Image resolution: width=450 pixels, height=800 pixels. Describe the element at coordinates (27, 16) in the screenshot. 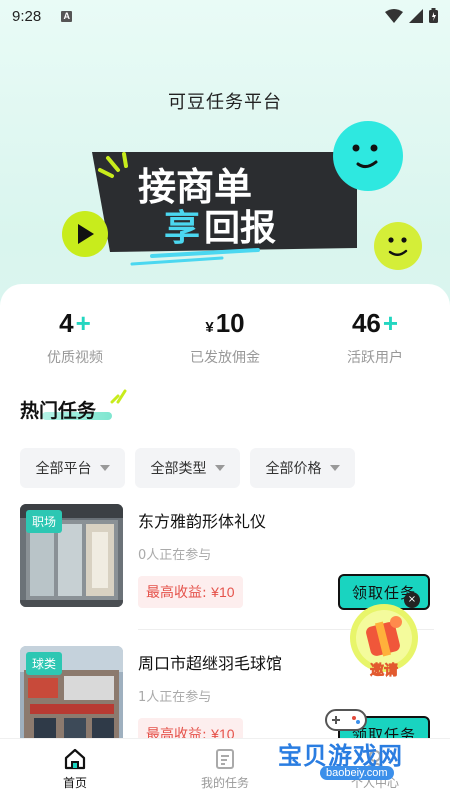

I see `status-time: 9:28` at that location.